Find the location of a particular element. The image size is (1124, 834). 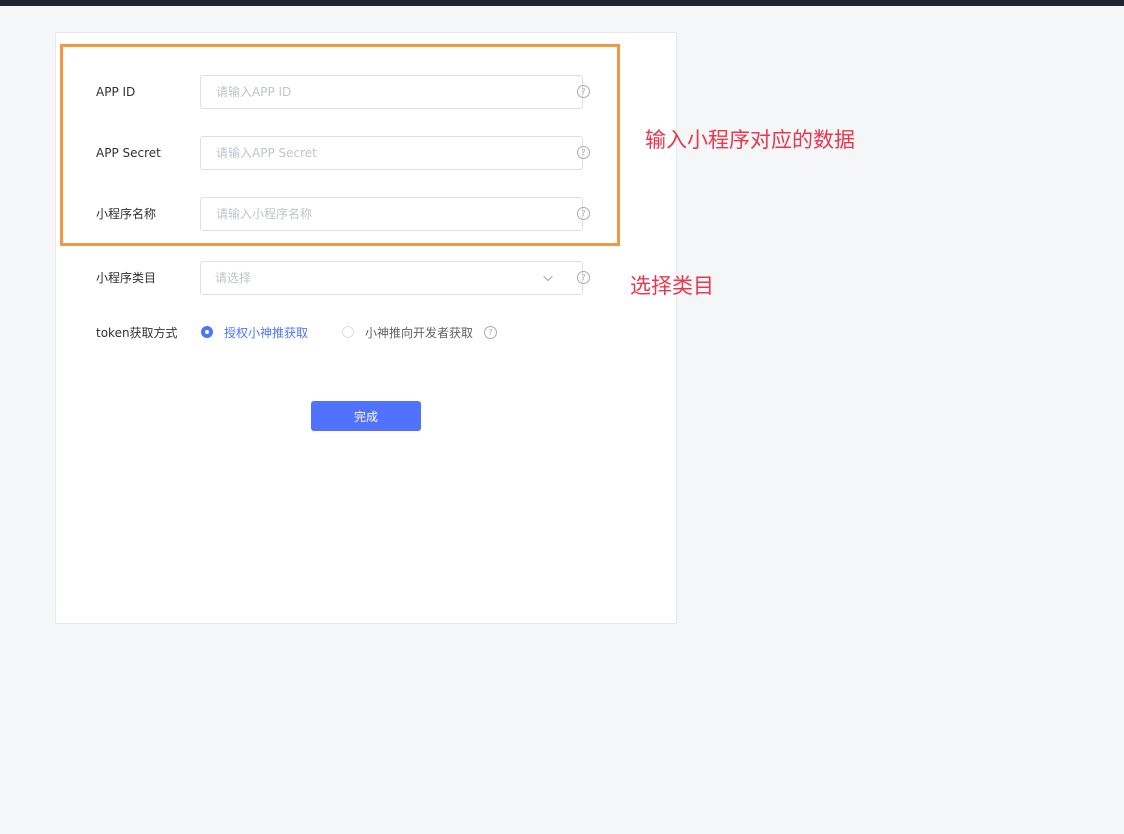

token-method-row: token获取方式 授权小神推获取 小神推向开发者获取 ? is located at coordinates (366, 333).